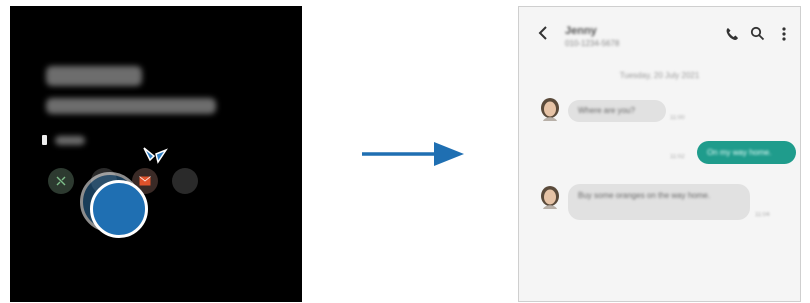 The image size is (810, 303). Describe the element at coordinates (581, 31) in the screenshot. I see `contact-name: Jenny` at that location.